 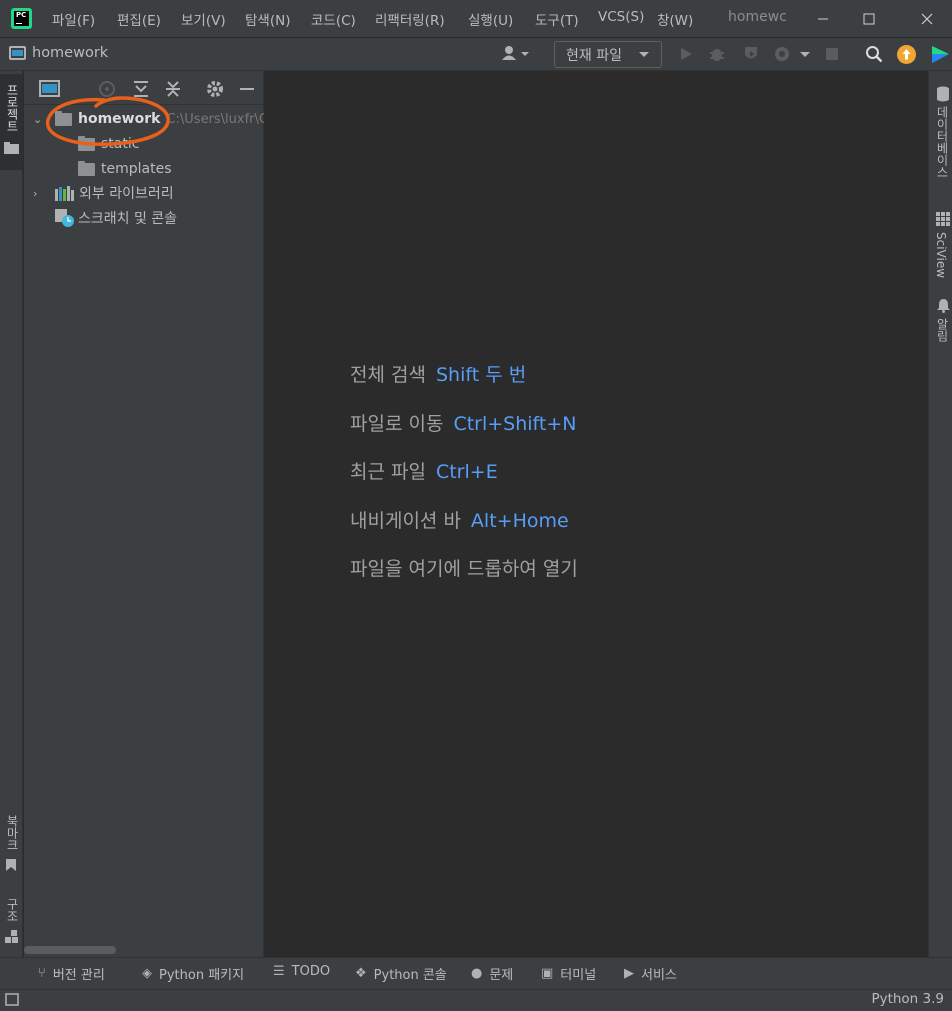 I want to click on tool-problems: ● 문제, so click(x=492, y=973).